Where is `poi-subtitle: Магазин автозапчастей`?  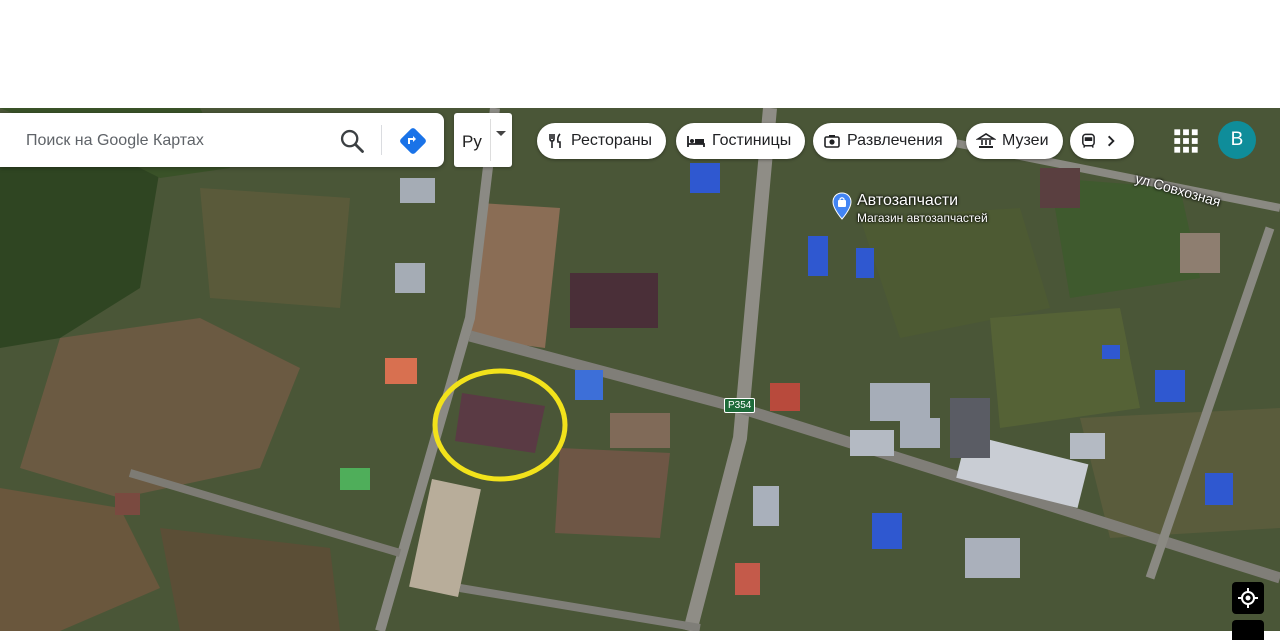 poi-subtitle: Магазин автозапчастей is located at coordinates (922, 218).